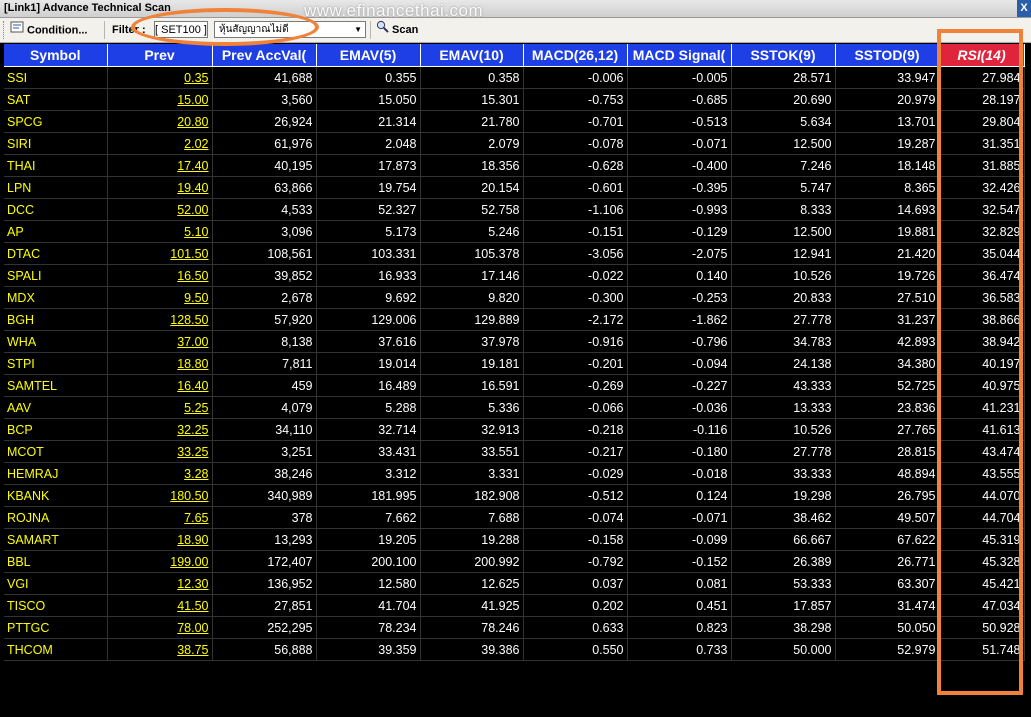  What do you see at coordinates (575, 121) in the screenshot?
I see `cell-macd: -0.701` at bounding box center [575, 121].